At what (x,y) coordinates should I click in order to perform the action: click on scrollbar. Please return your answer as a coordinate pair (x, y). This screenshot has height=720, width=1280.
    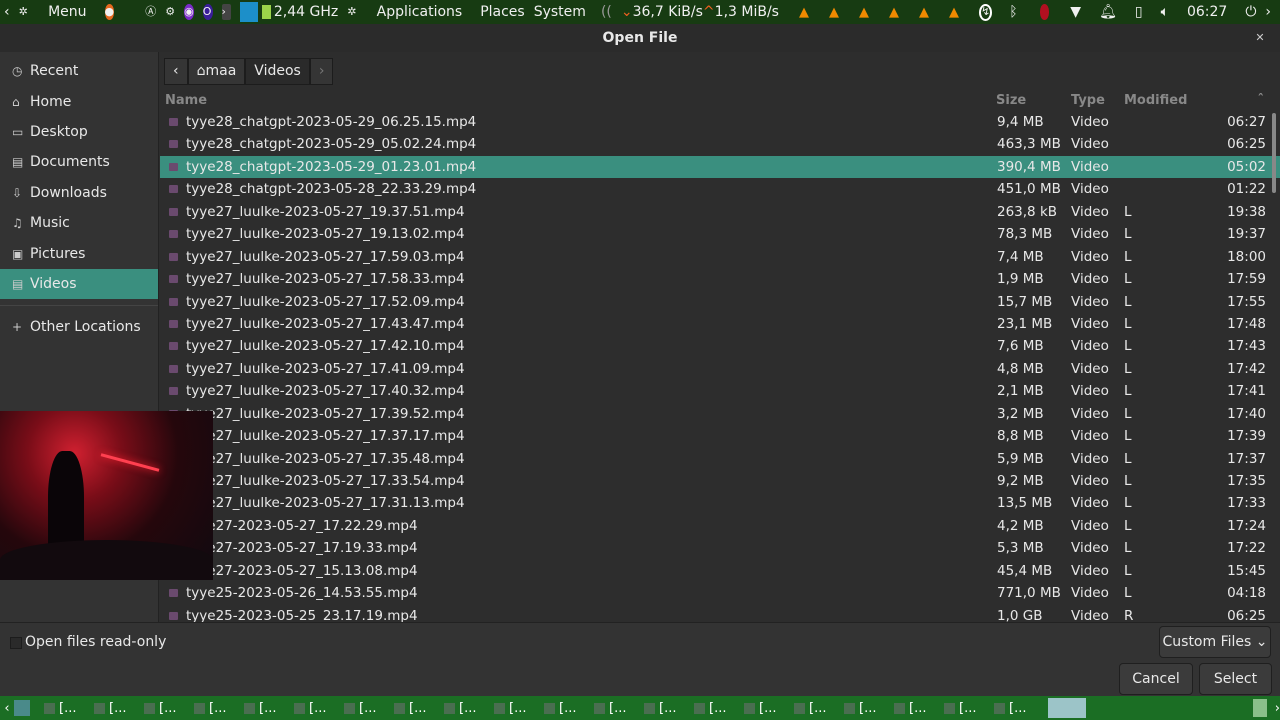
    Looking at the image, I should click on (1274, 153).